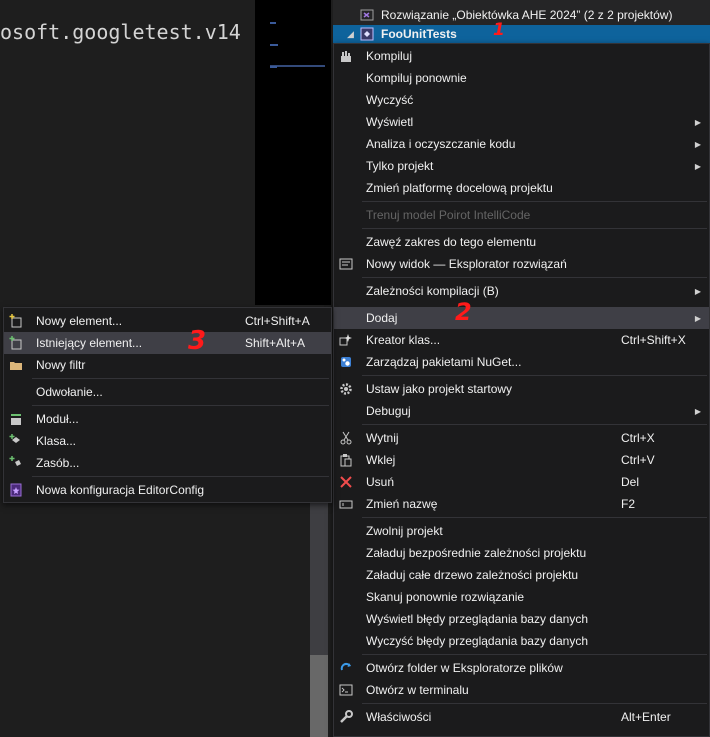 This screenshot has width=710, height=737. I want to click on menu-item-label: Nowa konfiguracja EditorConfig, so click(120, 490).